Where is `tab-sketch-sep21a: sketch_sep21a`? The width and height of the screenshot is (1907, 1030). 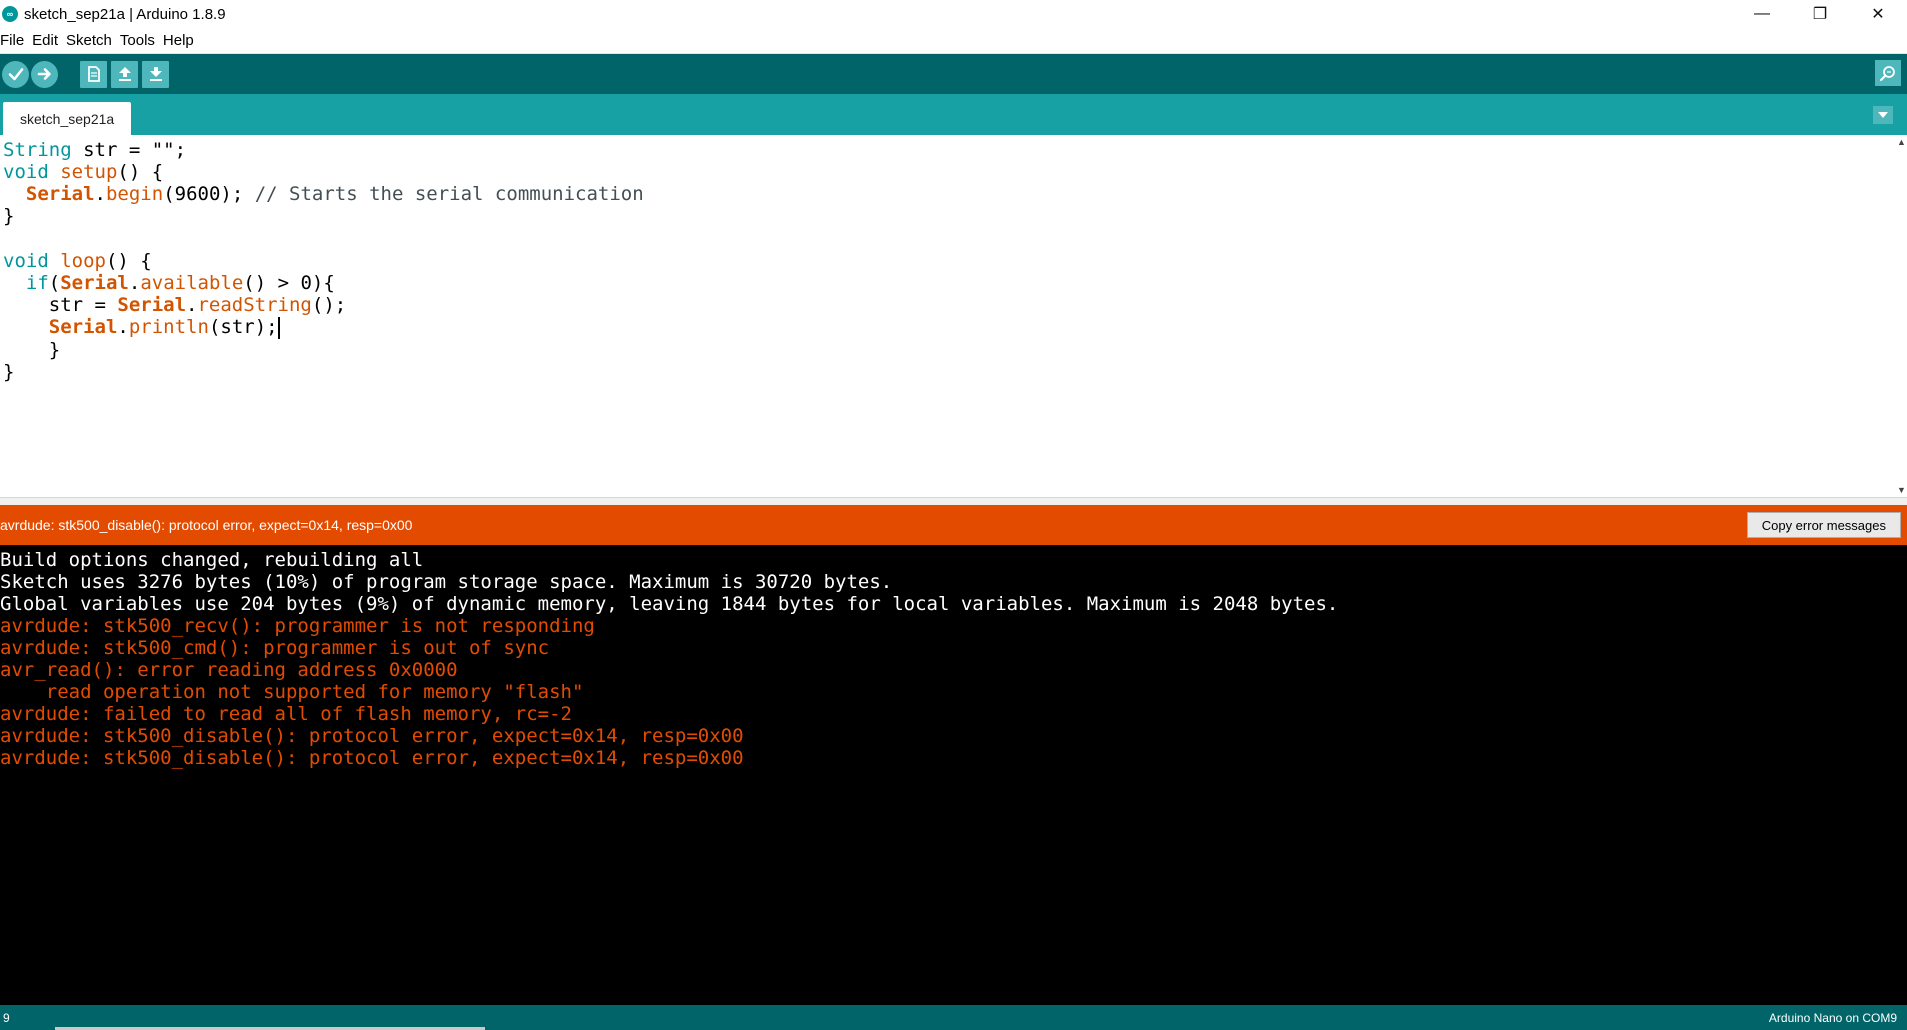
tab-sketch-sep21a: sketch_sep21a is located at coordinates (67, 118).